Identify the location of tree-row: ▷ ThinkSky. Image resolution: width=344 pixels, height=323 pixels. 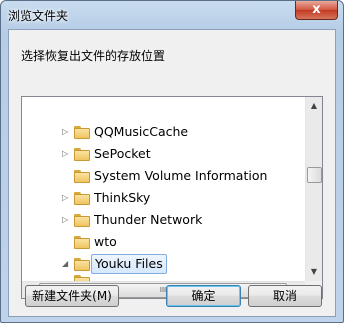
(163, 198).